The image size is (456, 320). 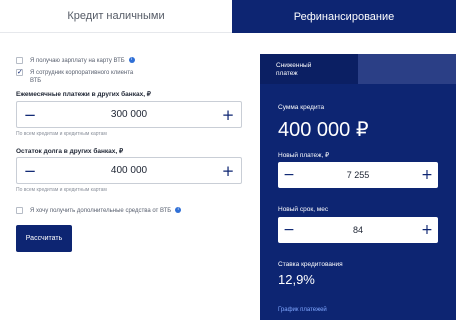 I want to click on extra-funds-checkbox, so click(x=19, y=210).